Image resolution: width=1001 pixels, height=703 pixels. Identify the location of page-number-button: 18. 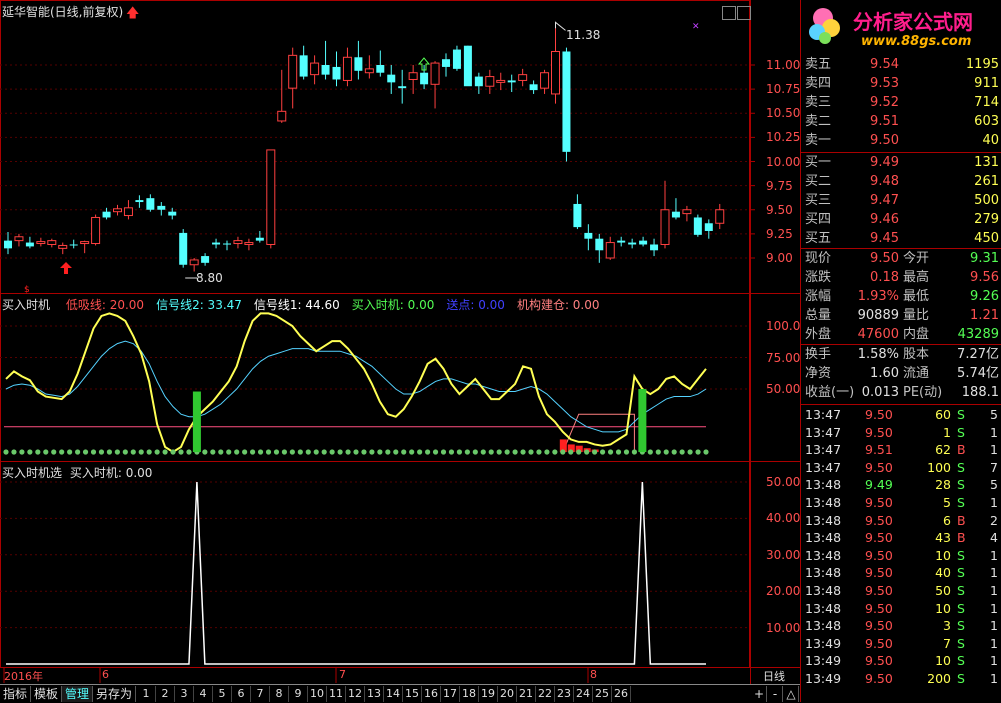
(469, 694).